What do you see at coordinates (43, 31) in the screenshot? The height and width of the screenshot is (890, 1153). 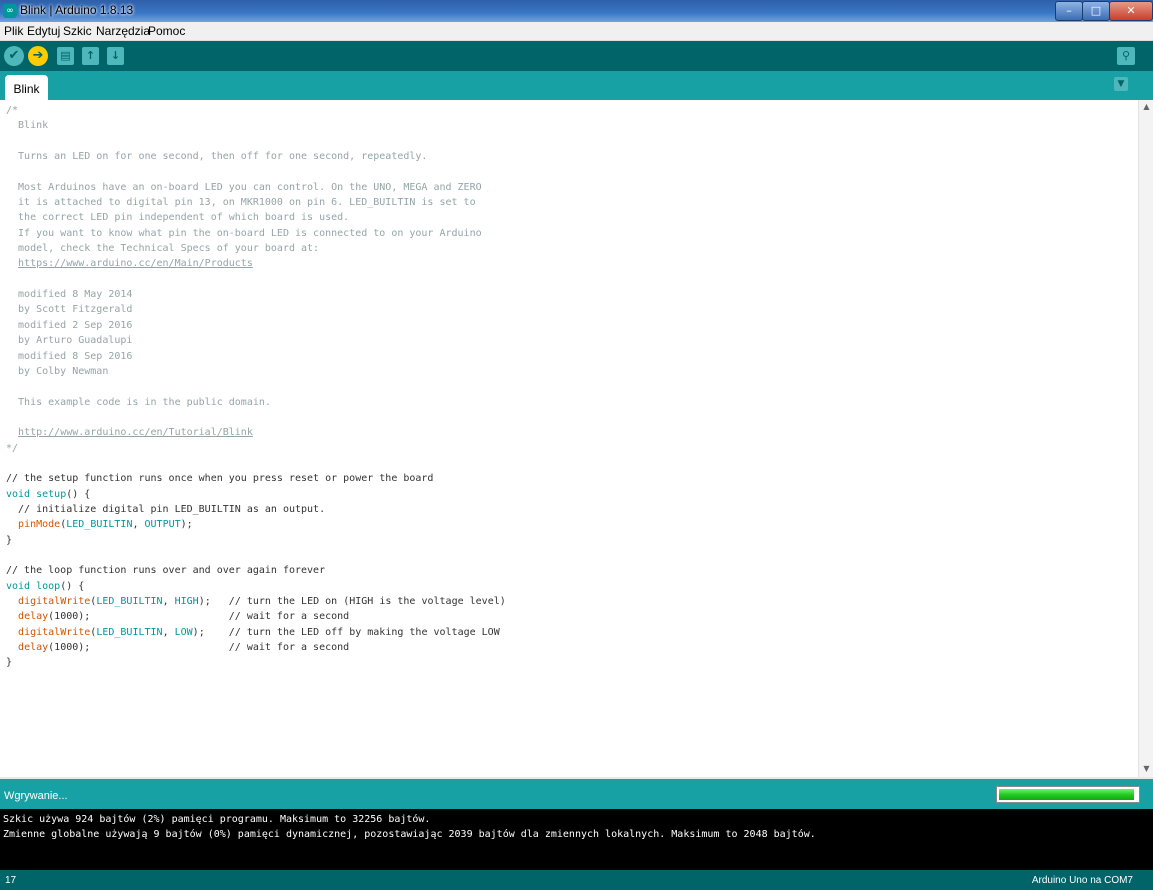 I see `menu-item-edit: Edytuj` at bounding box center [43, 31].